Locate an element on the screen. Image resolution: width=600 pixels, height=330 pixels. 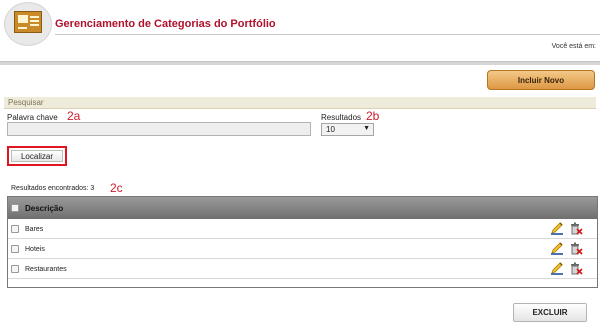
results-count: Resultados encontrados: 3 is located at coordinates (53, 188).